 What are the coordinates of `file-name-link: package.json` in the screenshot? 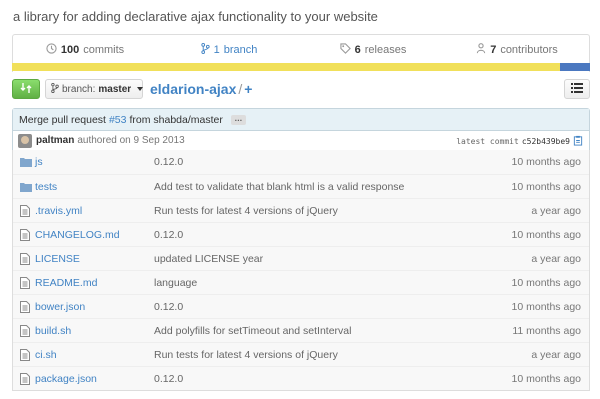 It's located at (94, 379).